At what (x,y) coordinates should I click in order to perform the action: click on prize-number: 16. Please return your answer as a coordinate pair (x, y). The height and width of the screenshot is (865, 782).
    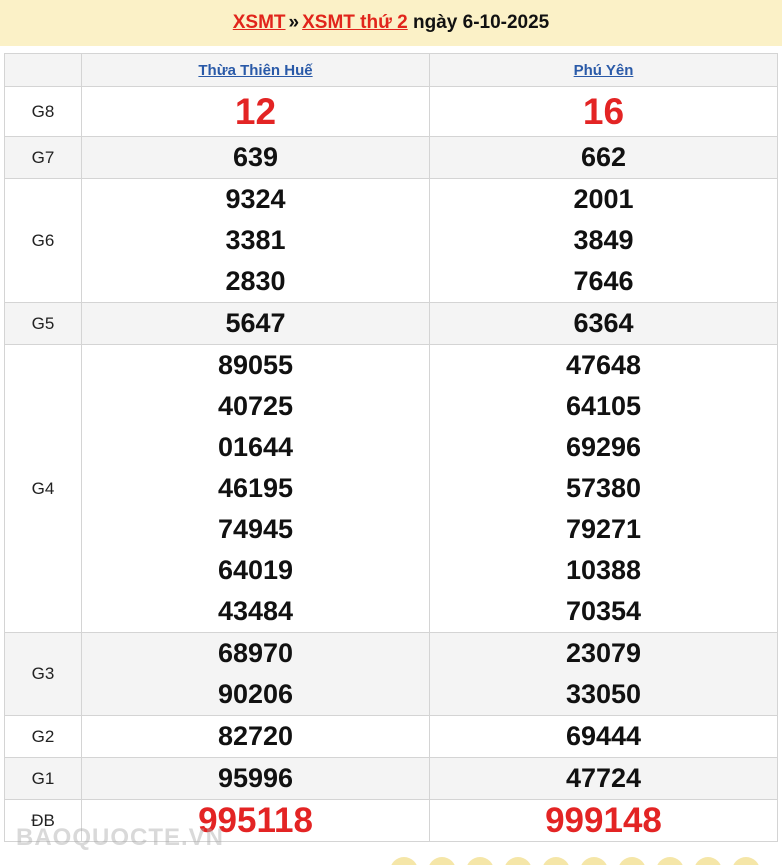
    Looking at the image, I should click on (603, 111).